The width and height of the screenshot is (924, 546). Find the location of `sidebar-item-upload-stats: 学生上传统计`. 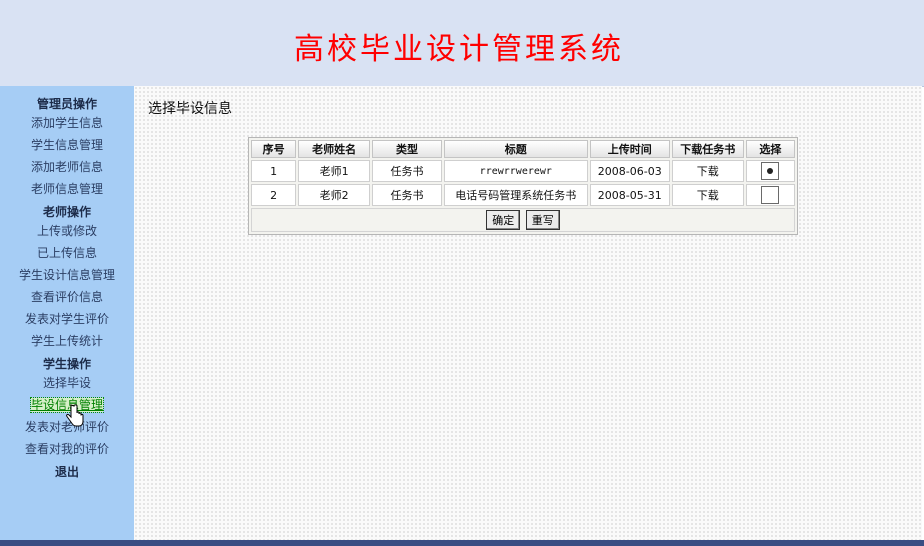

sidebar-item-upload-stats: 学生上传统计 is located at coordinates (67, 341).